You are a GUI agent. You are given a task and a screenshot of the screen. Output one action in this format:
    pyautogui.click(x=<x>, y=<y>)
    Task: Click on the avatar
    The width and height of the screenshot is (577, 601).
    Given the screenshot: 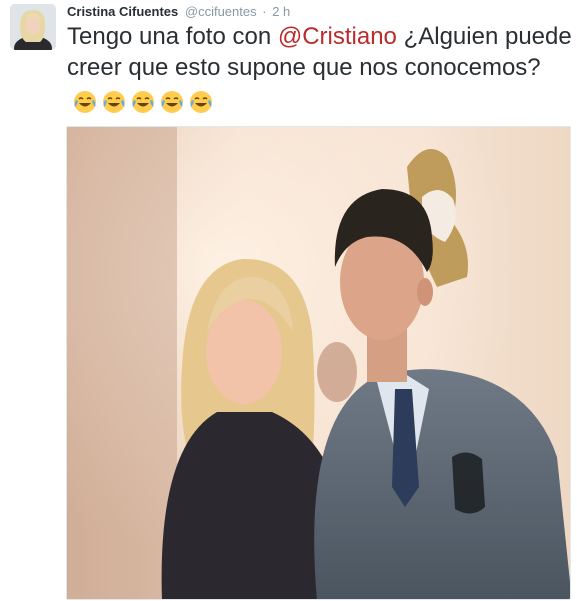 What is the action you would take?
    pyautogui.click(x=33, y=27)
    